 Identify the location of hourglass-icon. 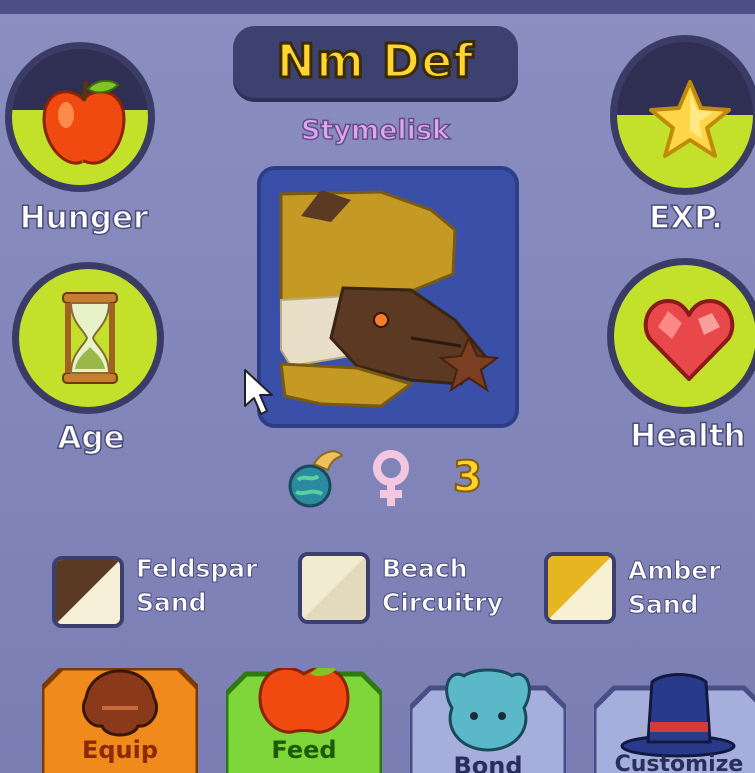
(90, 338).